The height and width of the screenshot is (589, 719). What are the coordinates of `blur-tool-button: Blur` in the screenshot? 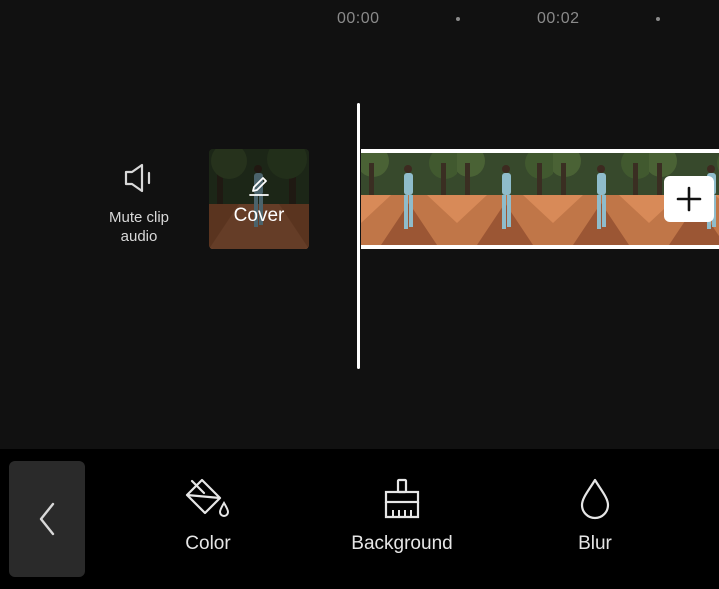 It's located at (595, 516).